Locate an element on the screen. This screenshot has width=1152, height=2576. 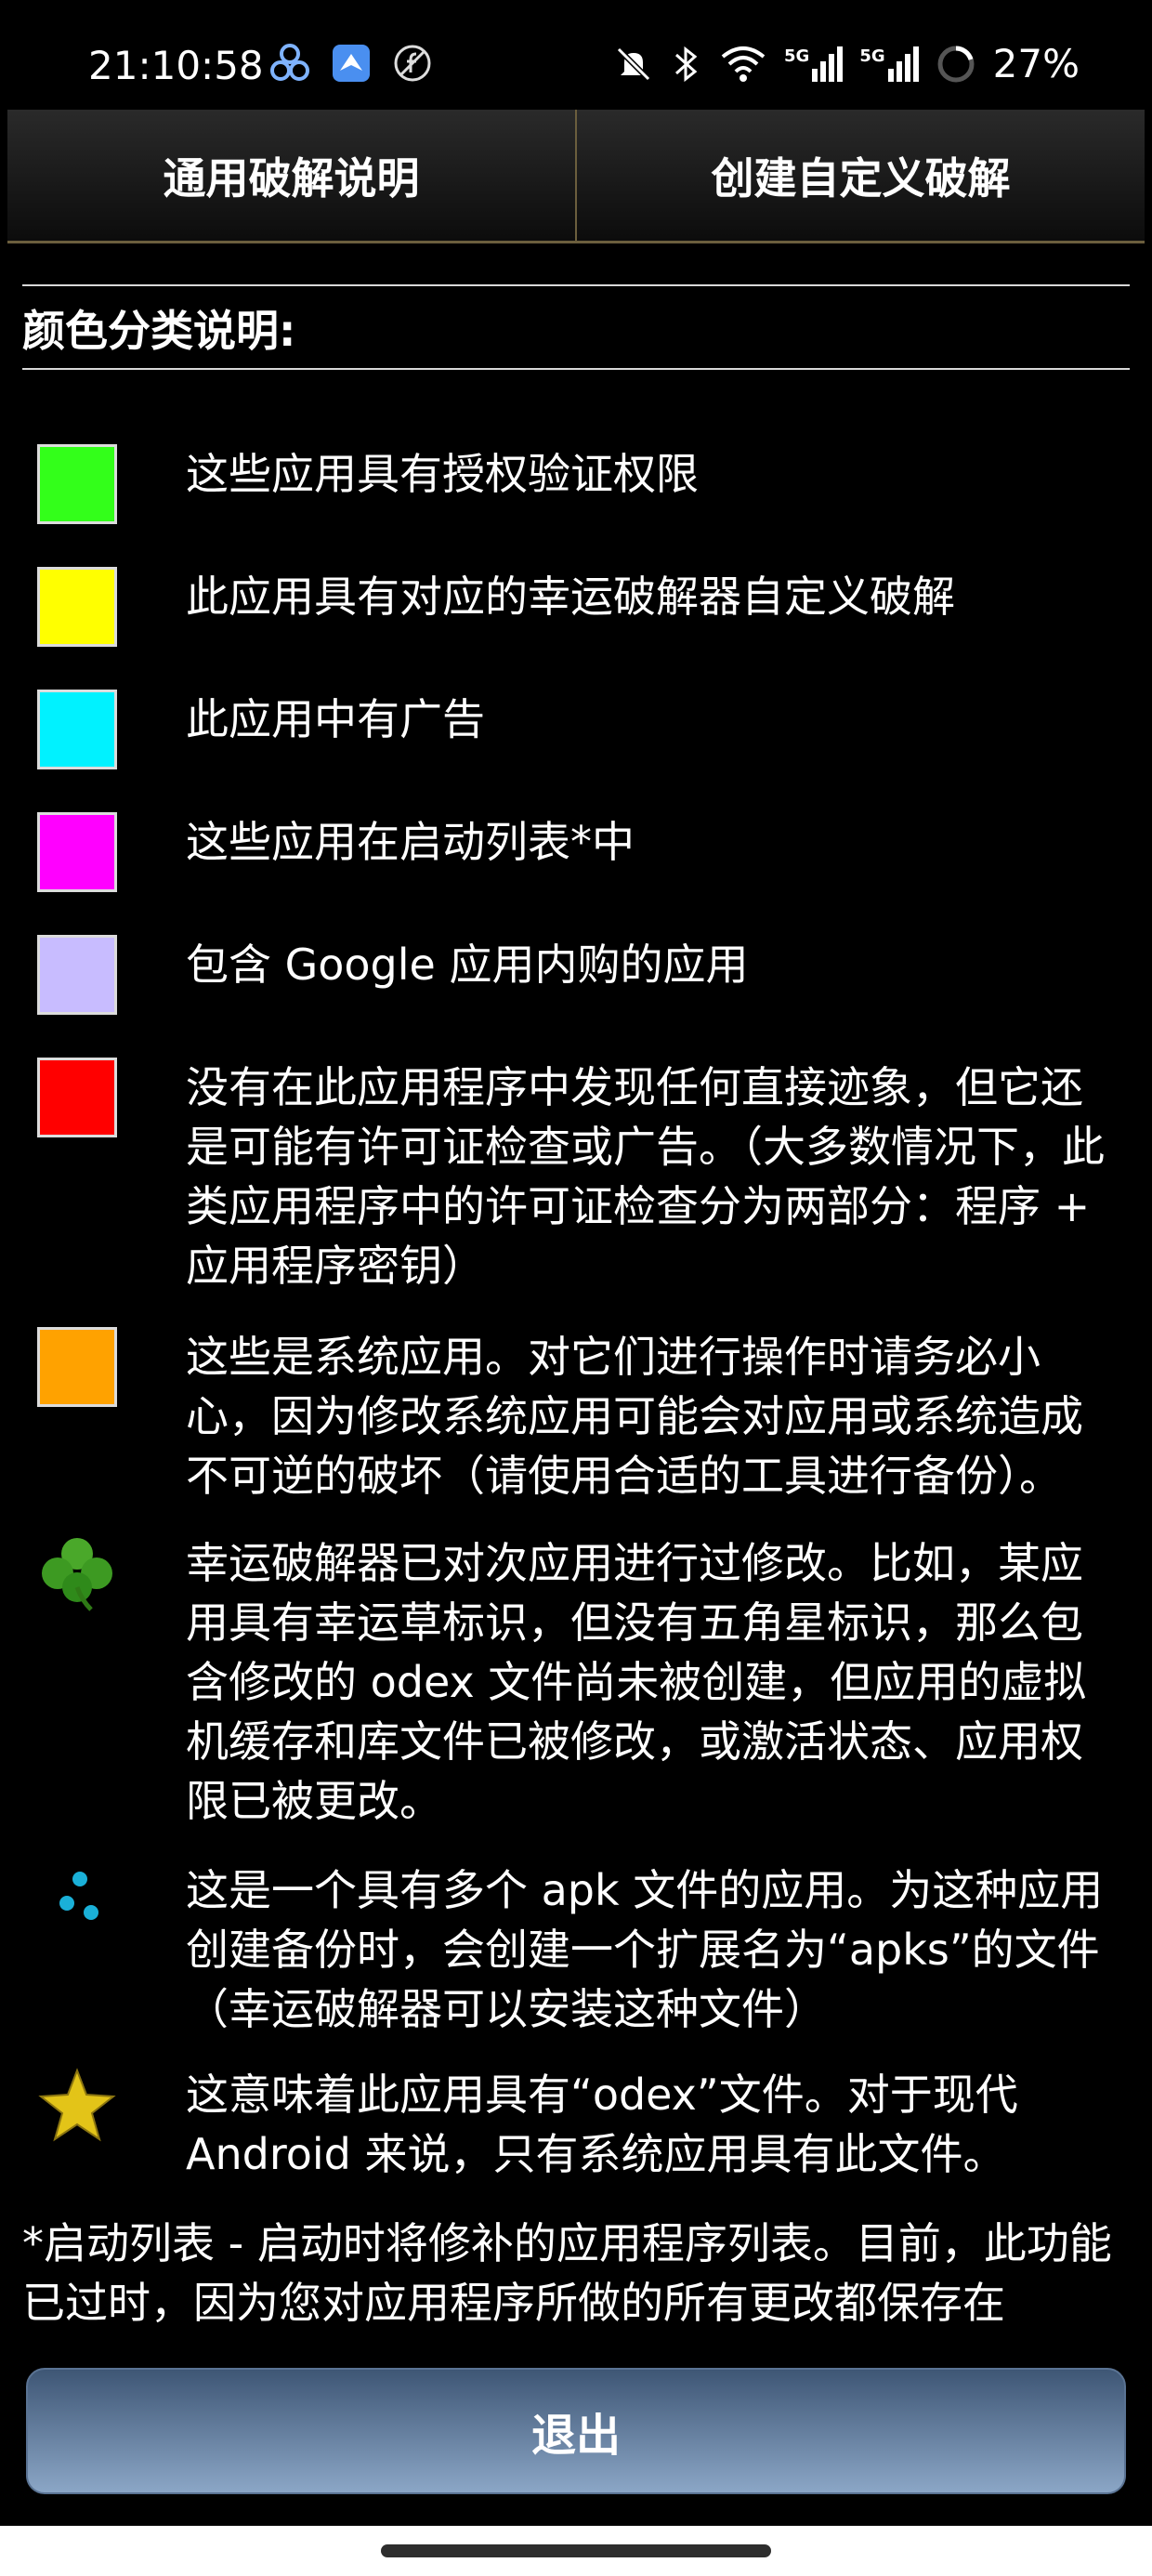
legend-item: 这些应用具有授权验证权限 is located at coordinates (585, 484).